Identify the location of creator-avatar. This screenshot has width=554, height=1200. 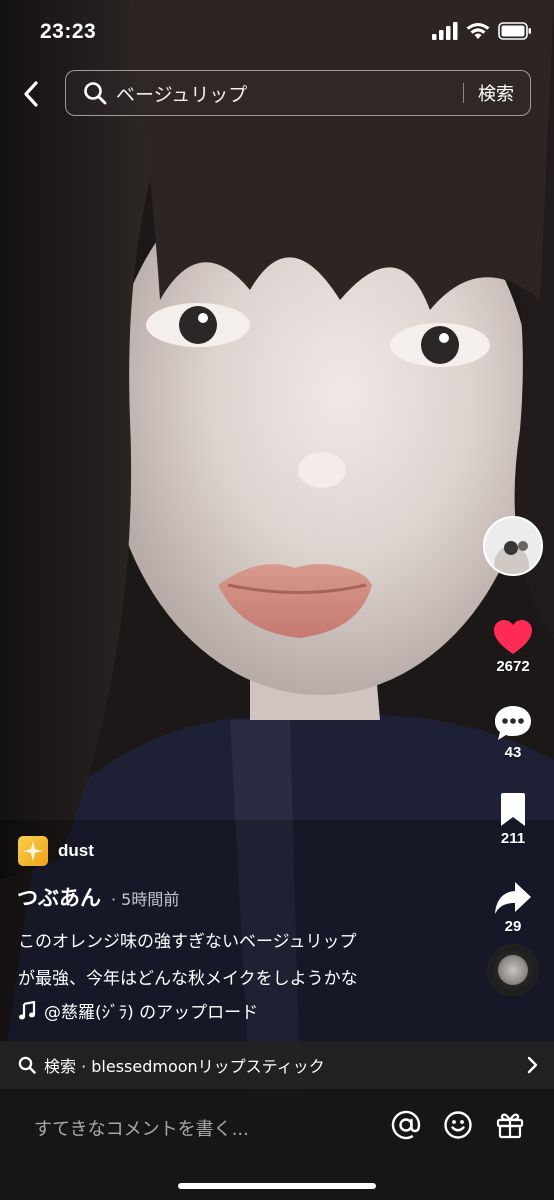
(513, 546).